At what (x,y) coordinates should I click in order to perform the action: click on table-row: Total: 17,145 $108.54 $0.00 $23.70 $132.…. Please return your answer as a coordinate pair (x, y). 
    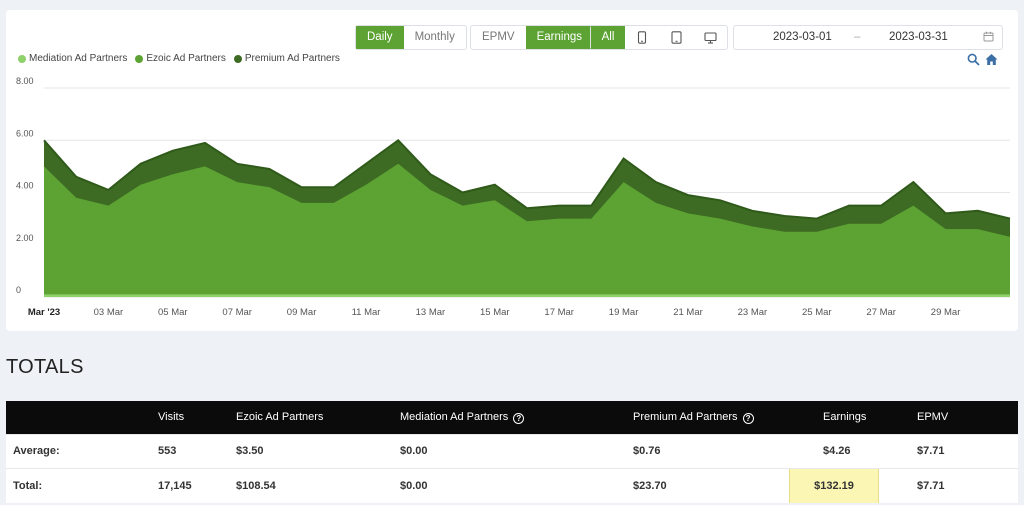
    Looking at the image, I should click on (512, 485).